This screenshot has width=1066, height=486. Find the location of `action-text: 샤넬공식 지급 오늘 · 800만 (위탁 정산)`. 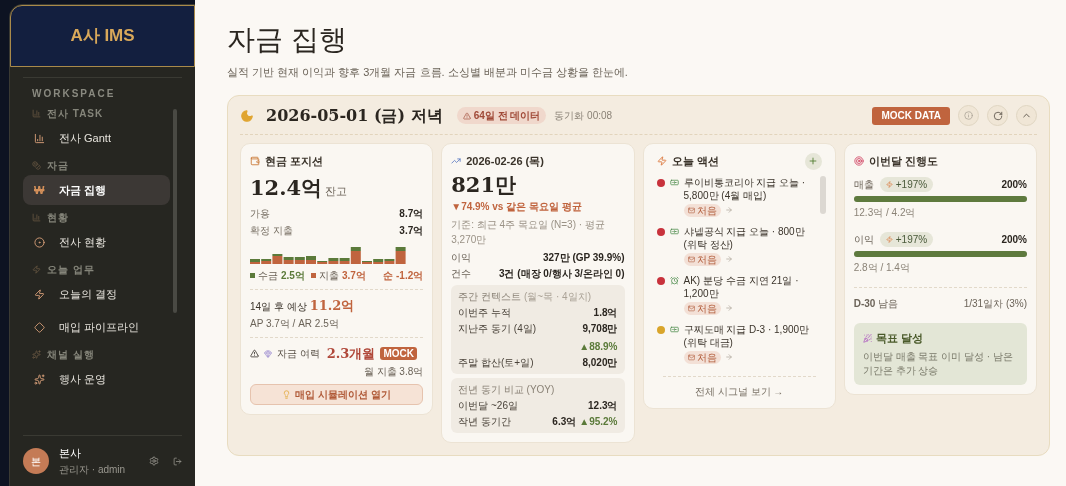

action-text: 샤넬공식 지급 오늘 · 800만 (위탁 정산) is located at coordinates (744, 237).